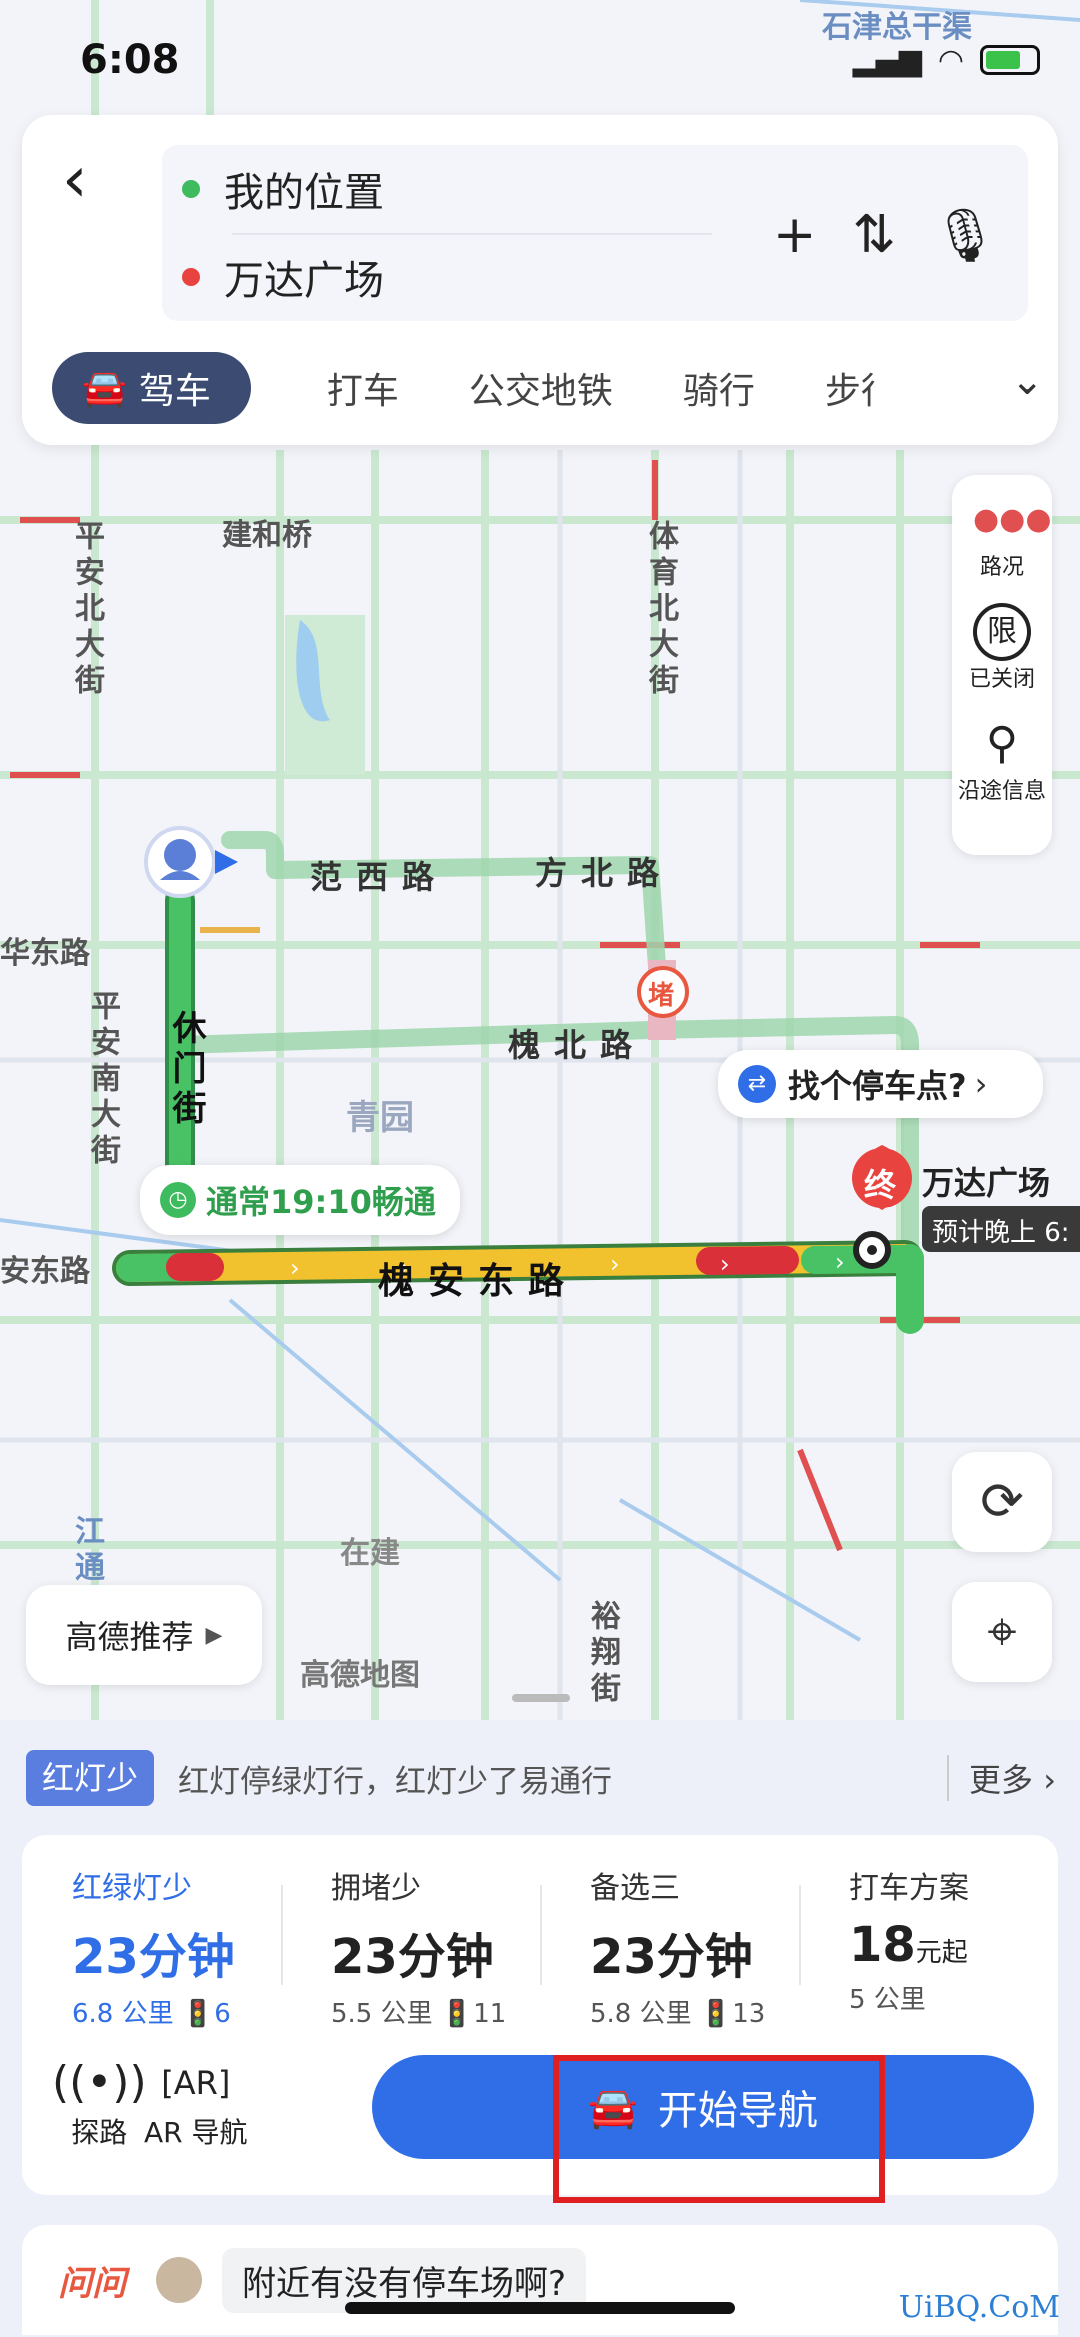 The image size is (1080, 2337). What do you see at coordinates (1012, 519) in the screenshot?
I see `traffic-icon: ●●●` at bounding box center [1012, 519].